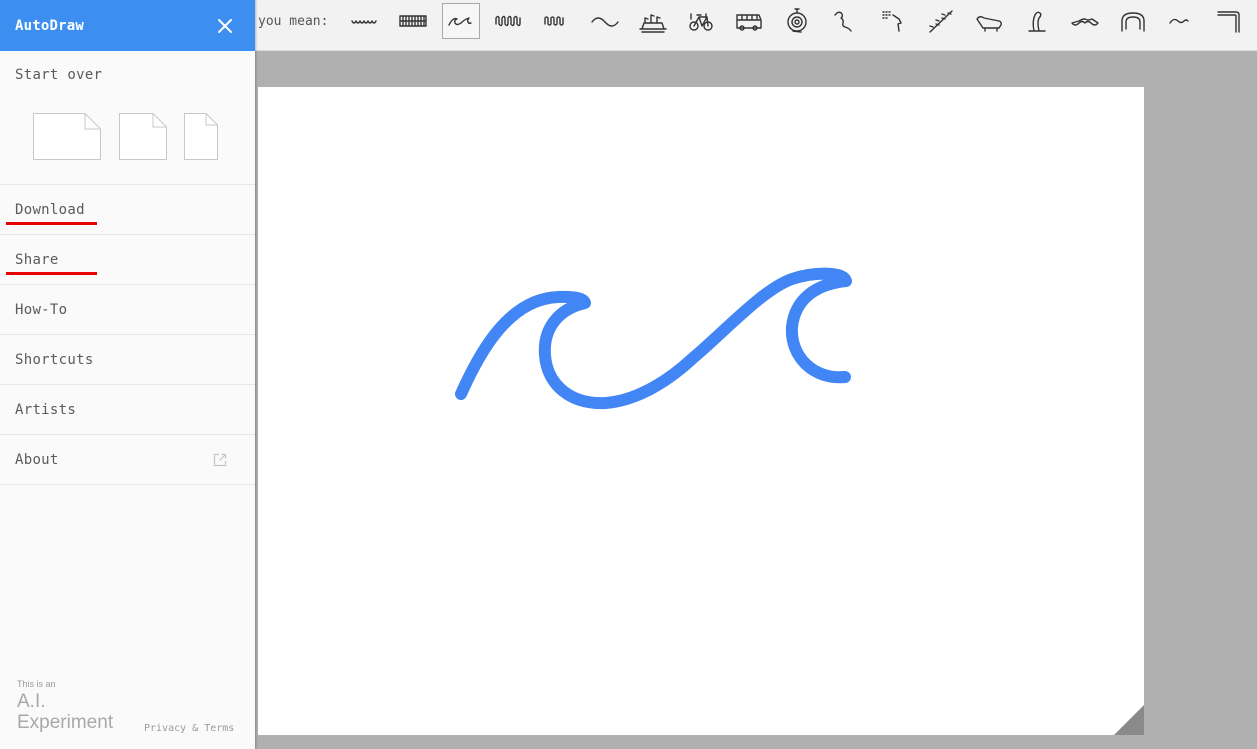 This screenshot has width=1257, height=749. I want to click on arch-icon, so click(1133, 21).